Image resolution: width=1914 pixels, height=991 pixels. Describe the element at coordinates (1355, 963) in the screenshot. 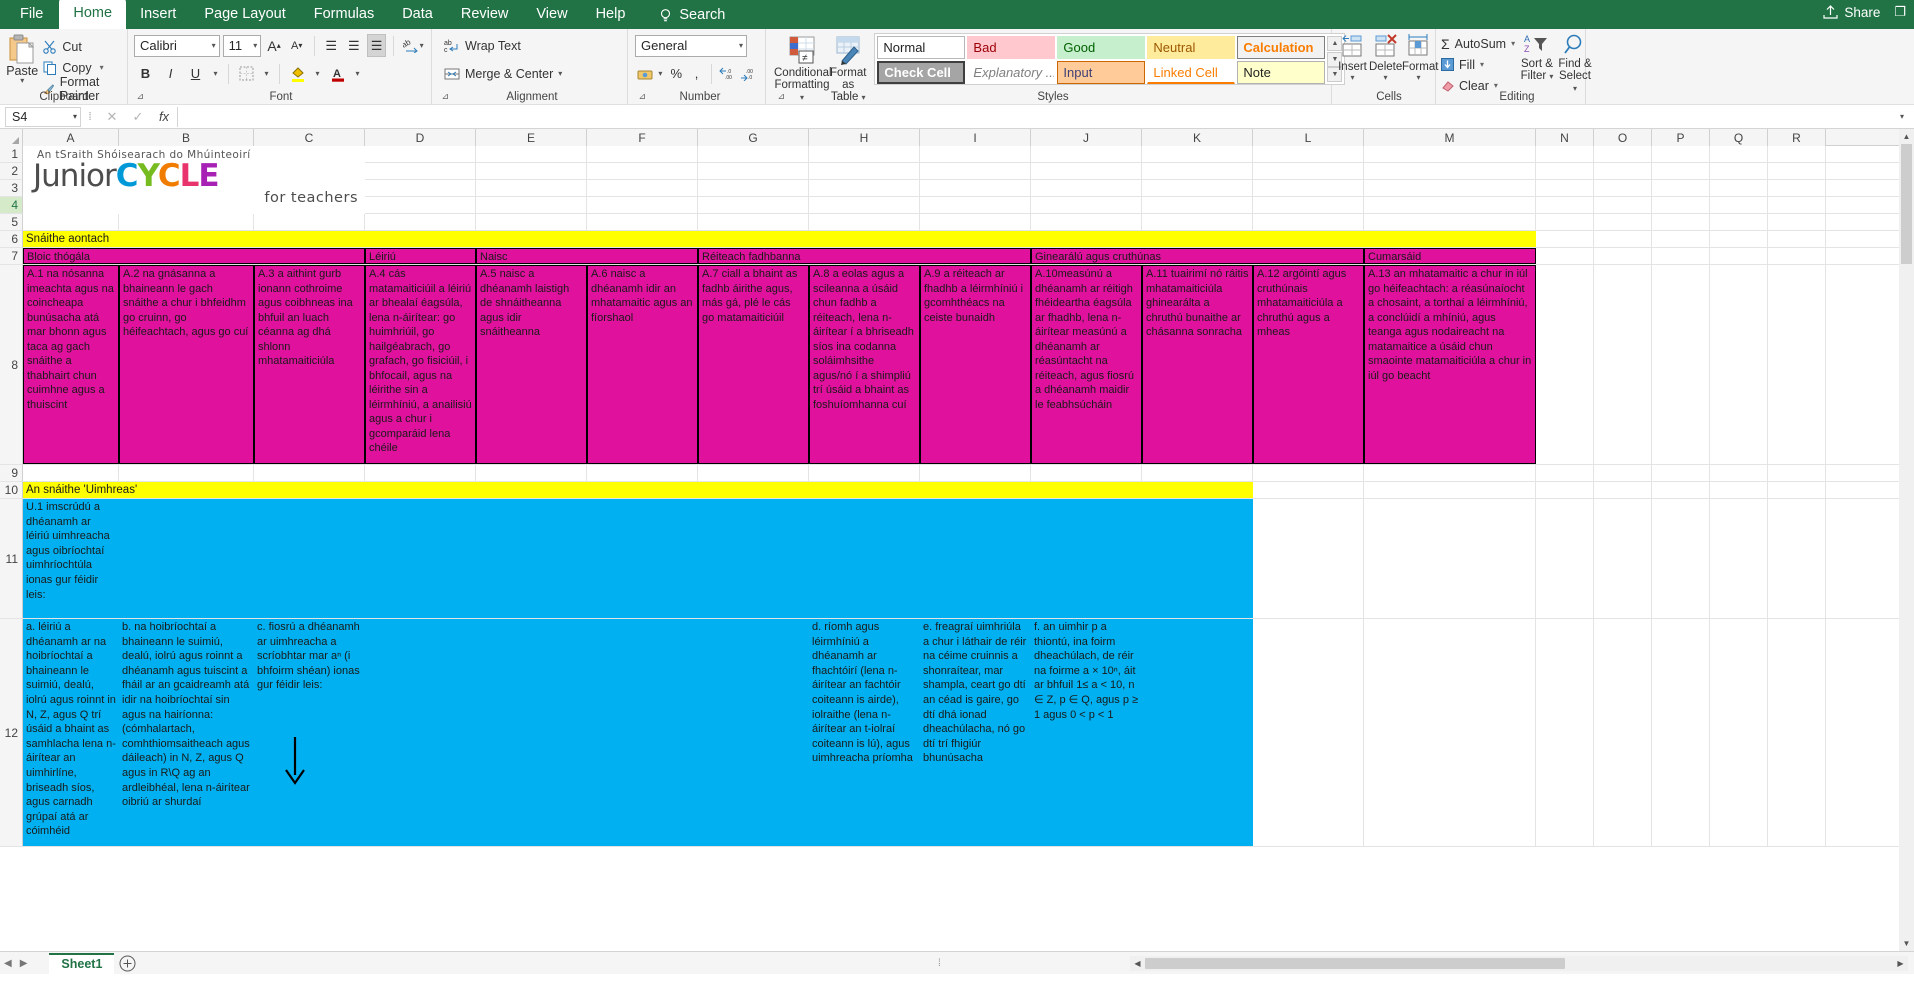

I see `horizontal-scroll-thumb` at that location.